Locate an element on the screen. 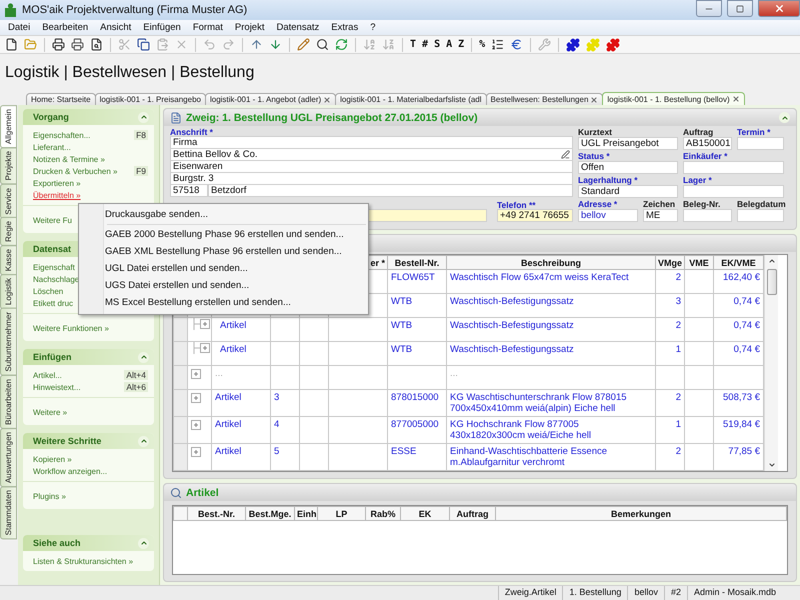  side-tab: Büroarbeiten is located at coordinates (8, 402).